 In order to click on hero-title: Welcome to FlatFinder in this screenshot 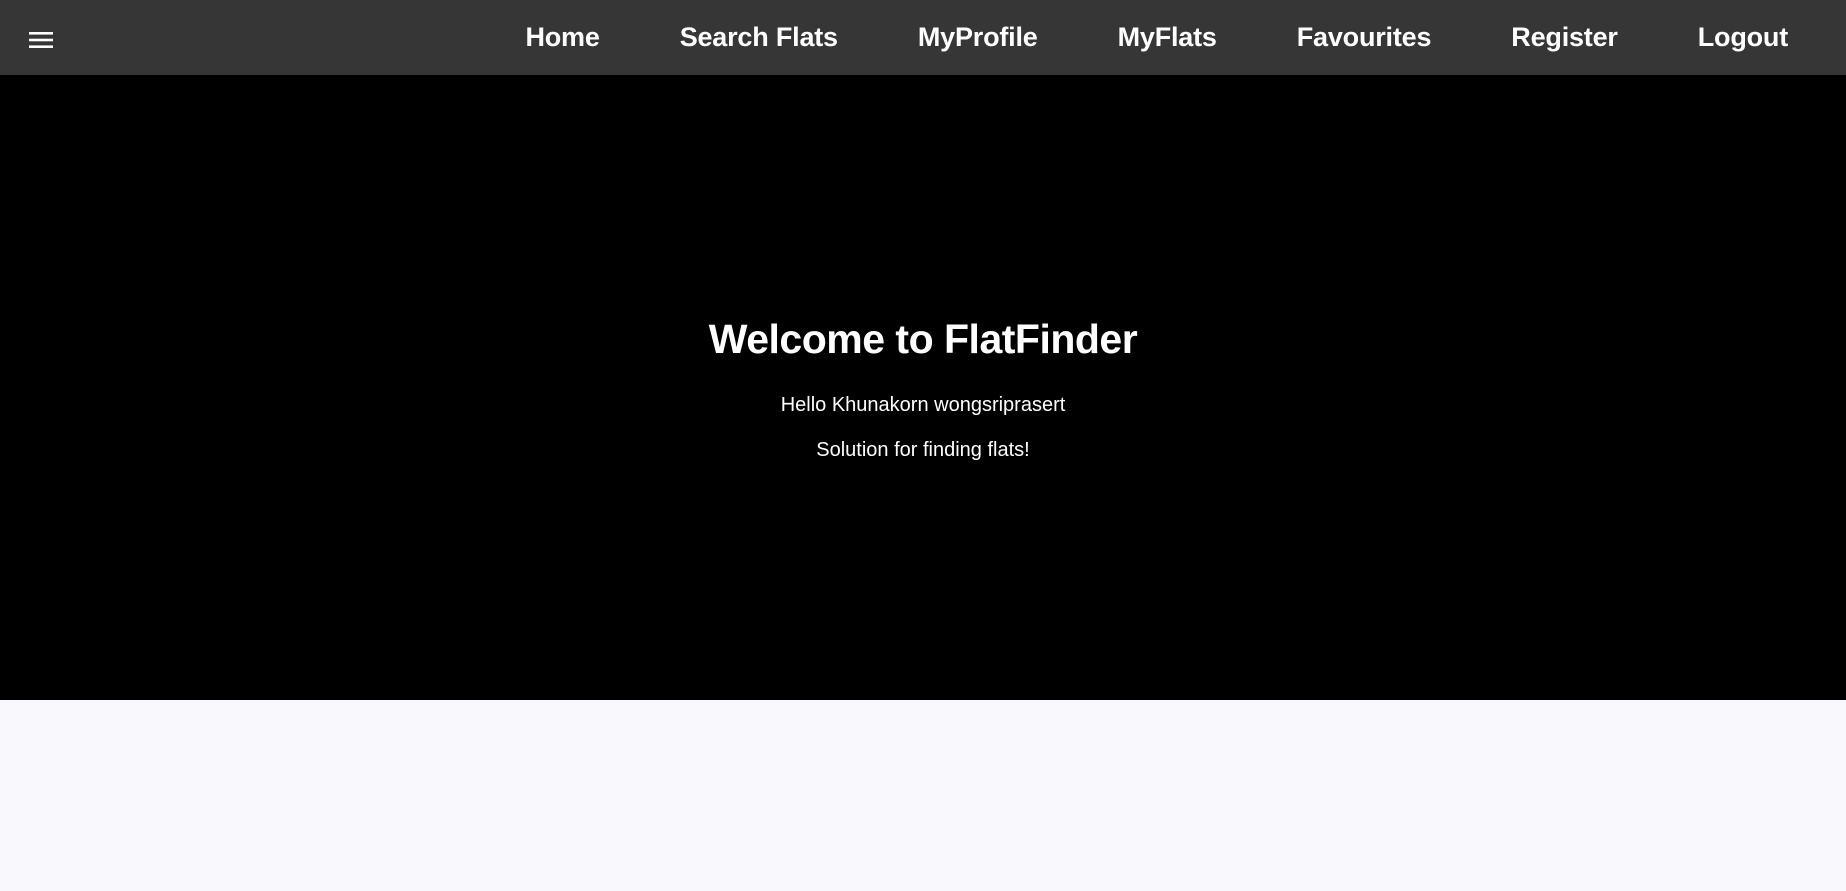, I will do `click(923, 339)`.